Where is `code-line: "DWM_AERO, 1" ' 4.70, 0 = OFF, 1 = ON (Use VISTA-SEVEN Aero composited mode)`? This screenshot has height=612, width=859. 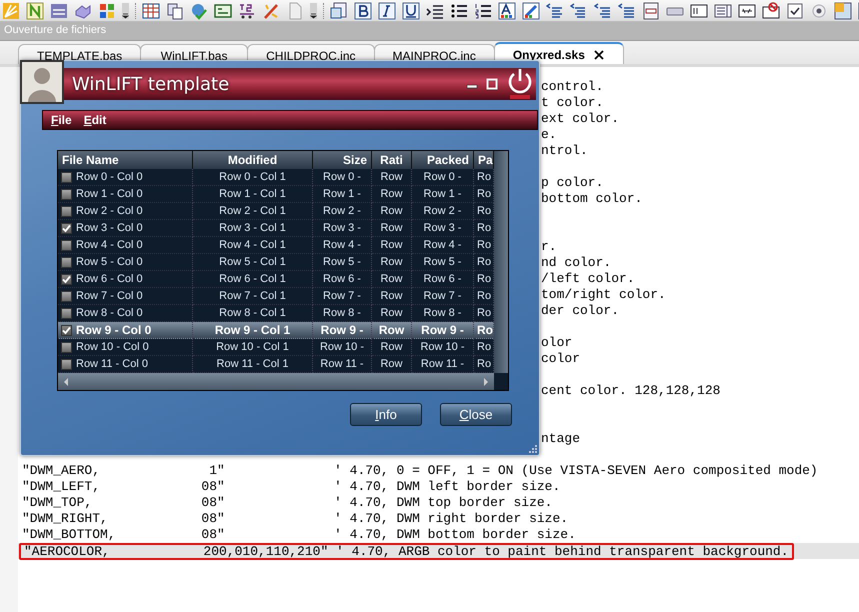
code-line: "DWM_AERO, 1" ' 4.70, 0 = OFF, 1 = ON (Use VISTA-SEVEN Aero composited mode) is located at coordinates (420, 471).